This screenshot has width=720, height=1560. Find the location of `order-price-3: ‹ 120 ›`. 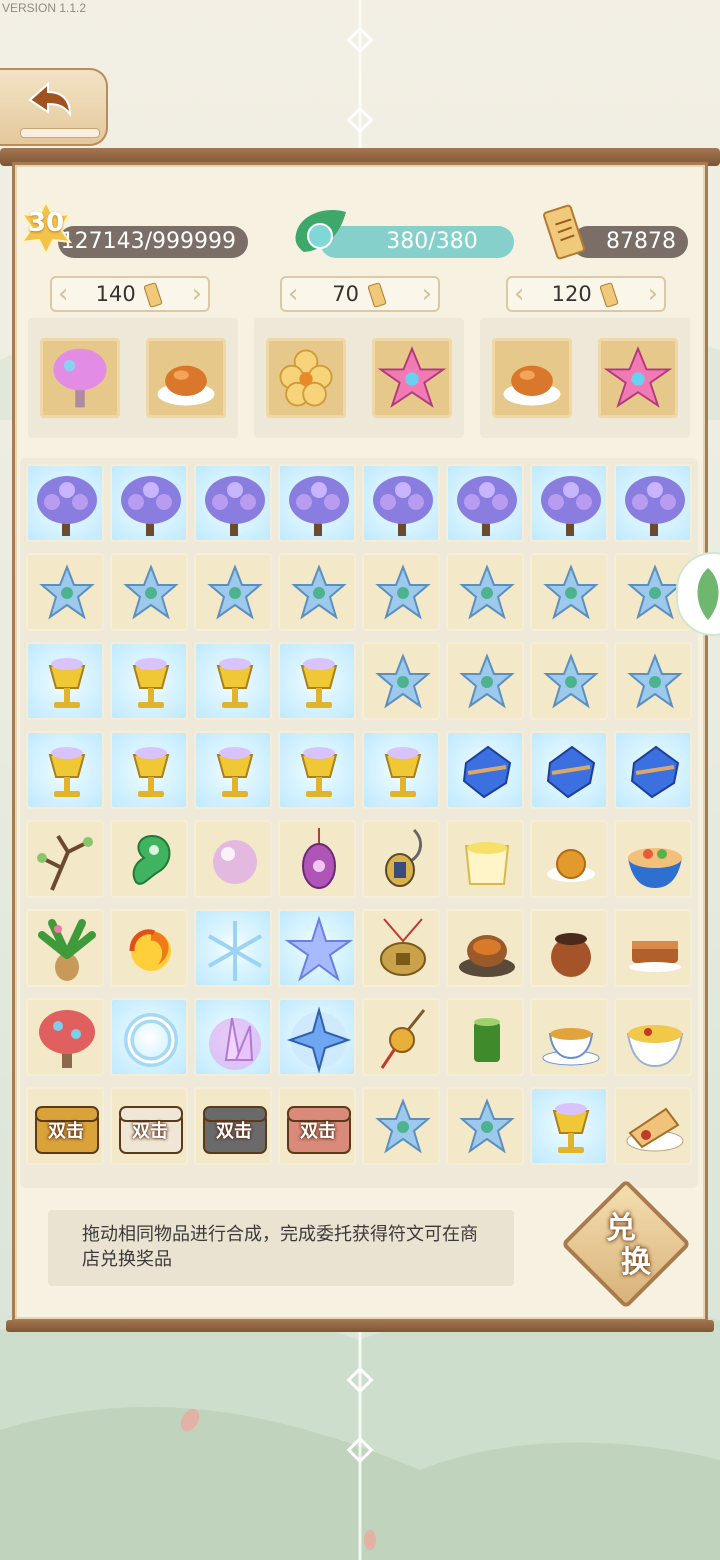

order-price-3: ‹ 120 › is located at coordinates (586, 294).